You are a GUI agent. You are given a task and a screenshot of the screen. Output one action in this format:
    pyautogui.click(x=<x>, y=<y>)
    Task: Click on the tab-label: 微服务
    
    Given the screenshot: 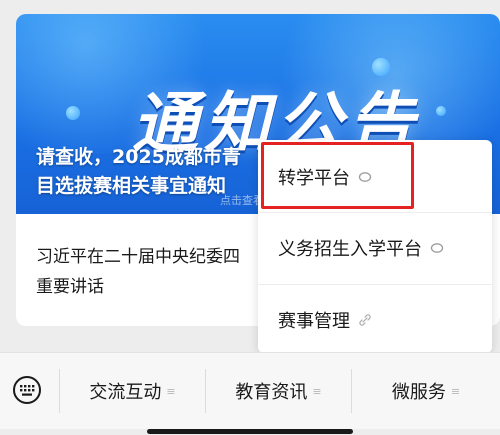 What is the action you would take?
    pyautogui.click(x=418, y=392)
    